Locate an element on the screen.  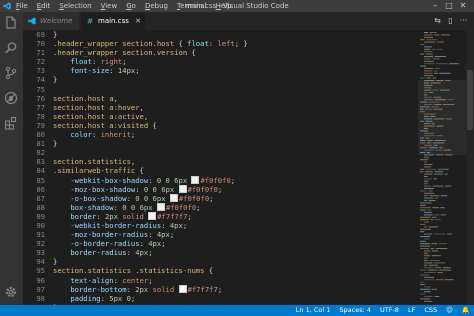
window-controls: – □ ✕ is located at coordinates (449, 6).